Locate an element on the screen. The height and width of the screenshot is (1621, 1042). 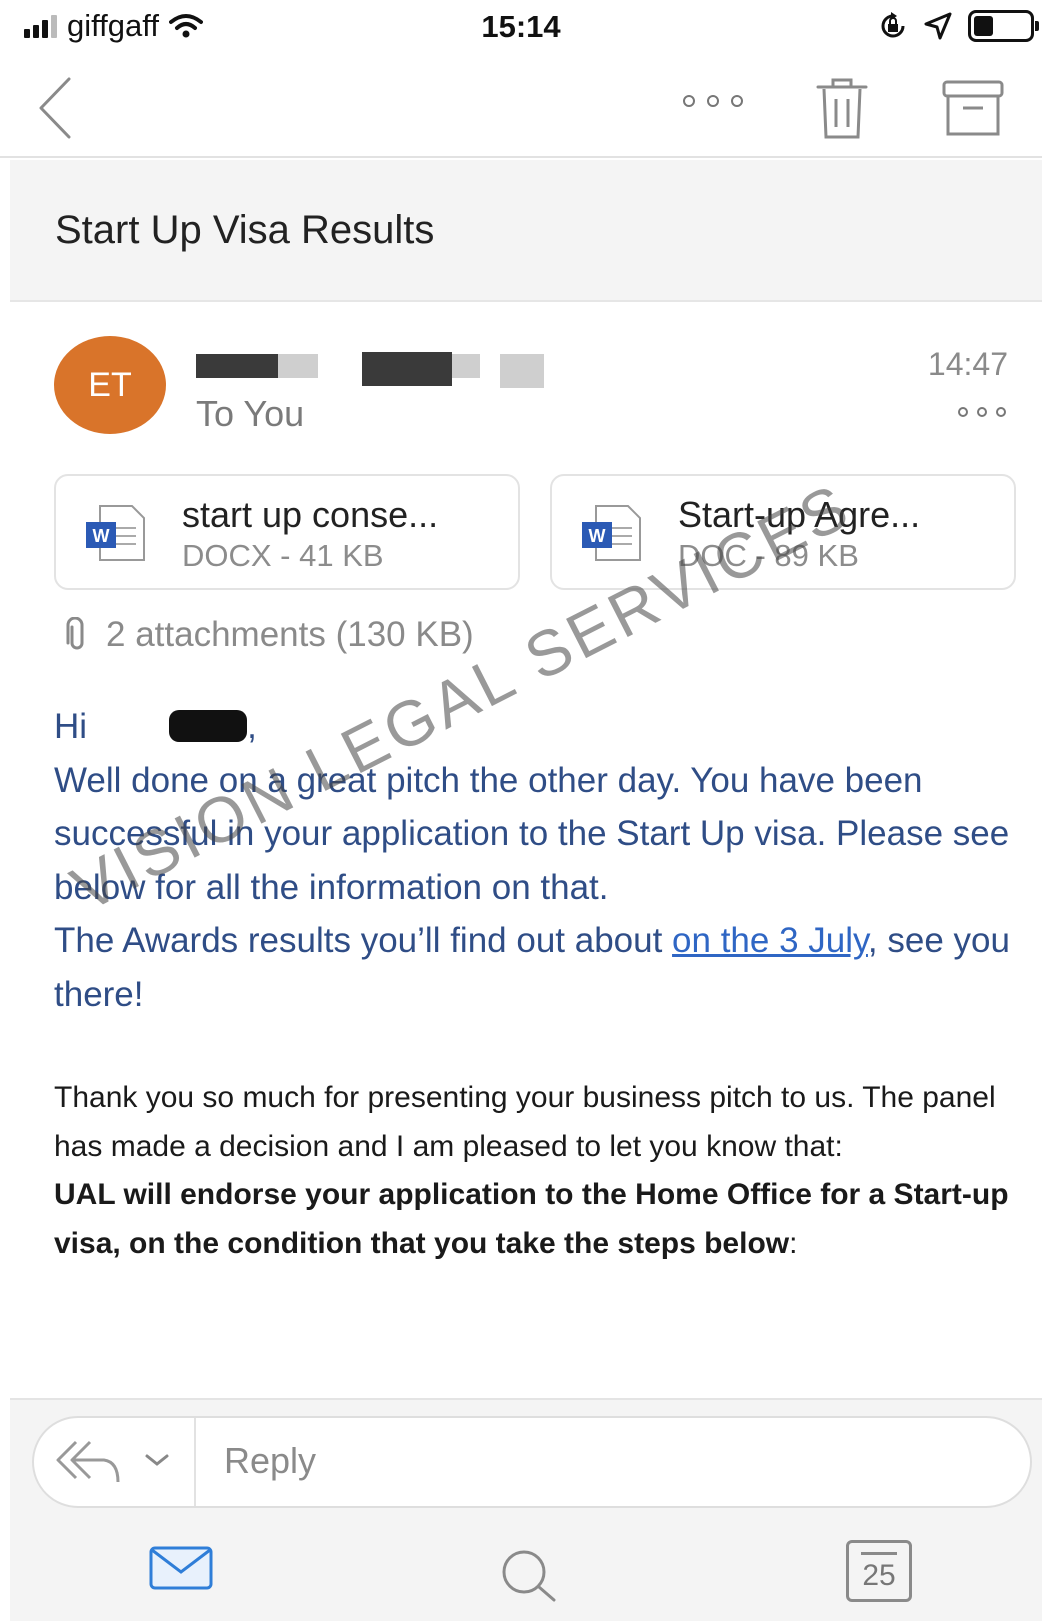
greeting: Hi, is located at coordinates (155, 726).